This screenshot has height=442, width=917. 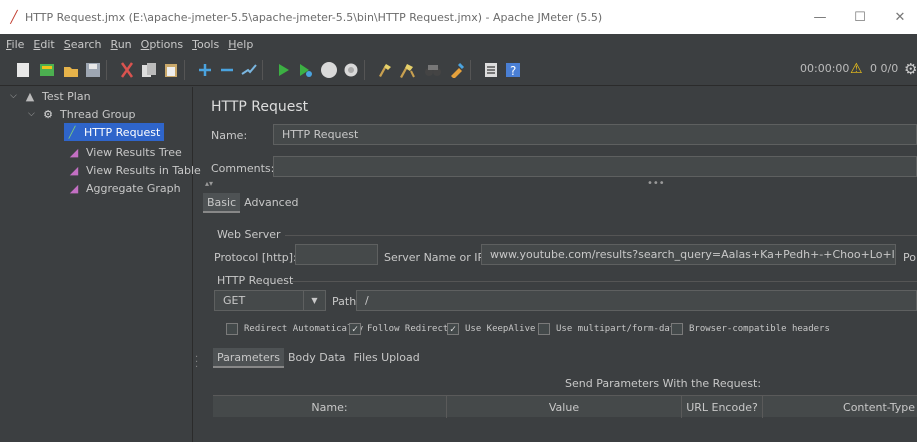 I want to click on templates-icon, so click(x=47, y=70).